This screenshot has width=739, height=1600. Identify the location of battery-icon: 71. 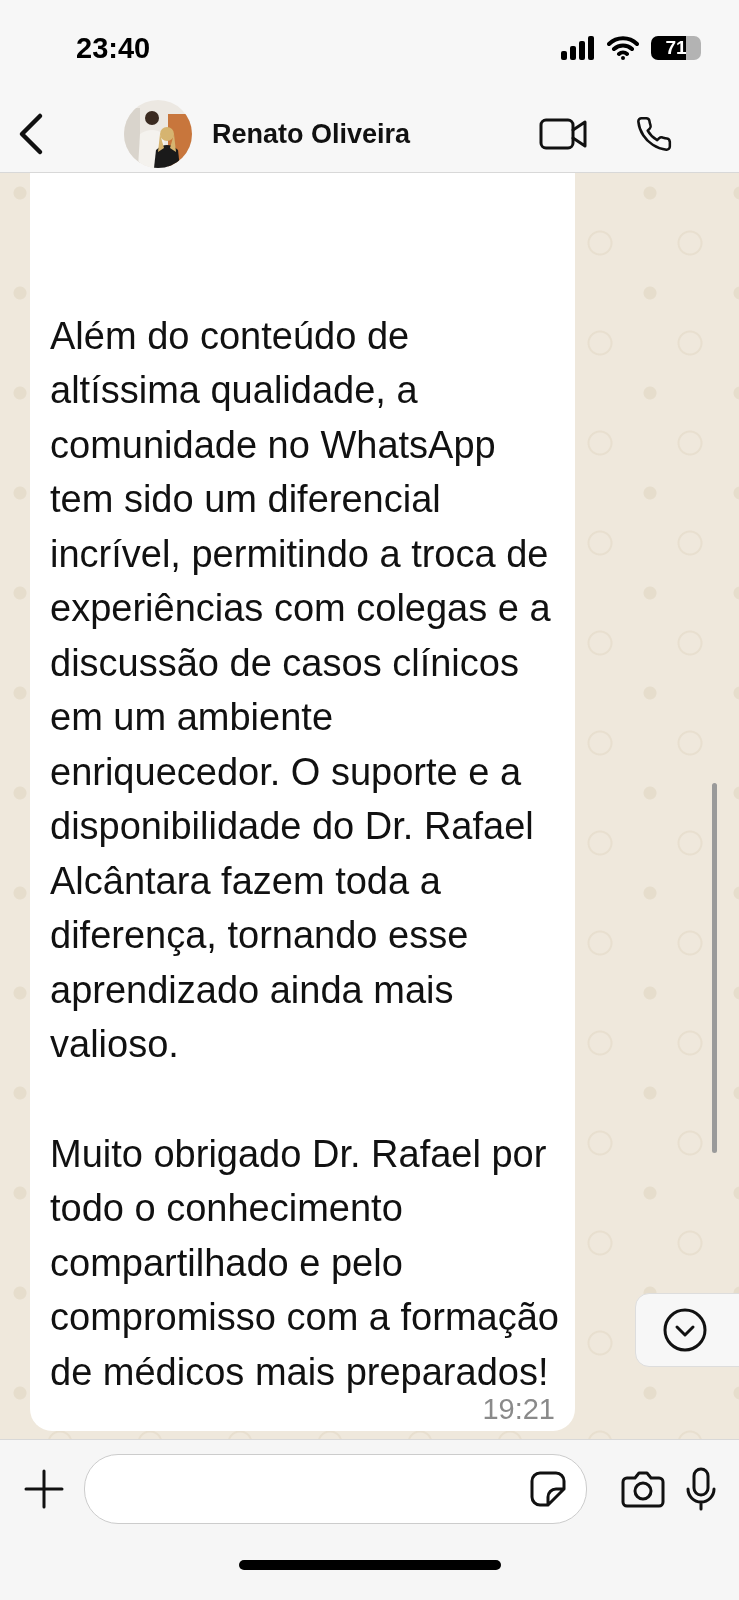
(676, 48).